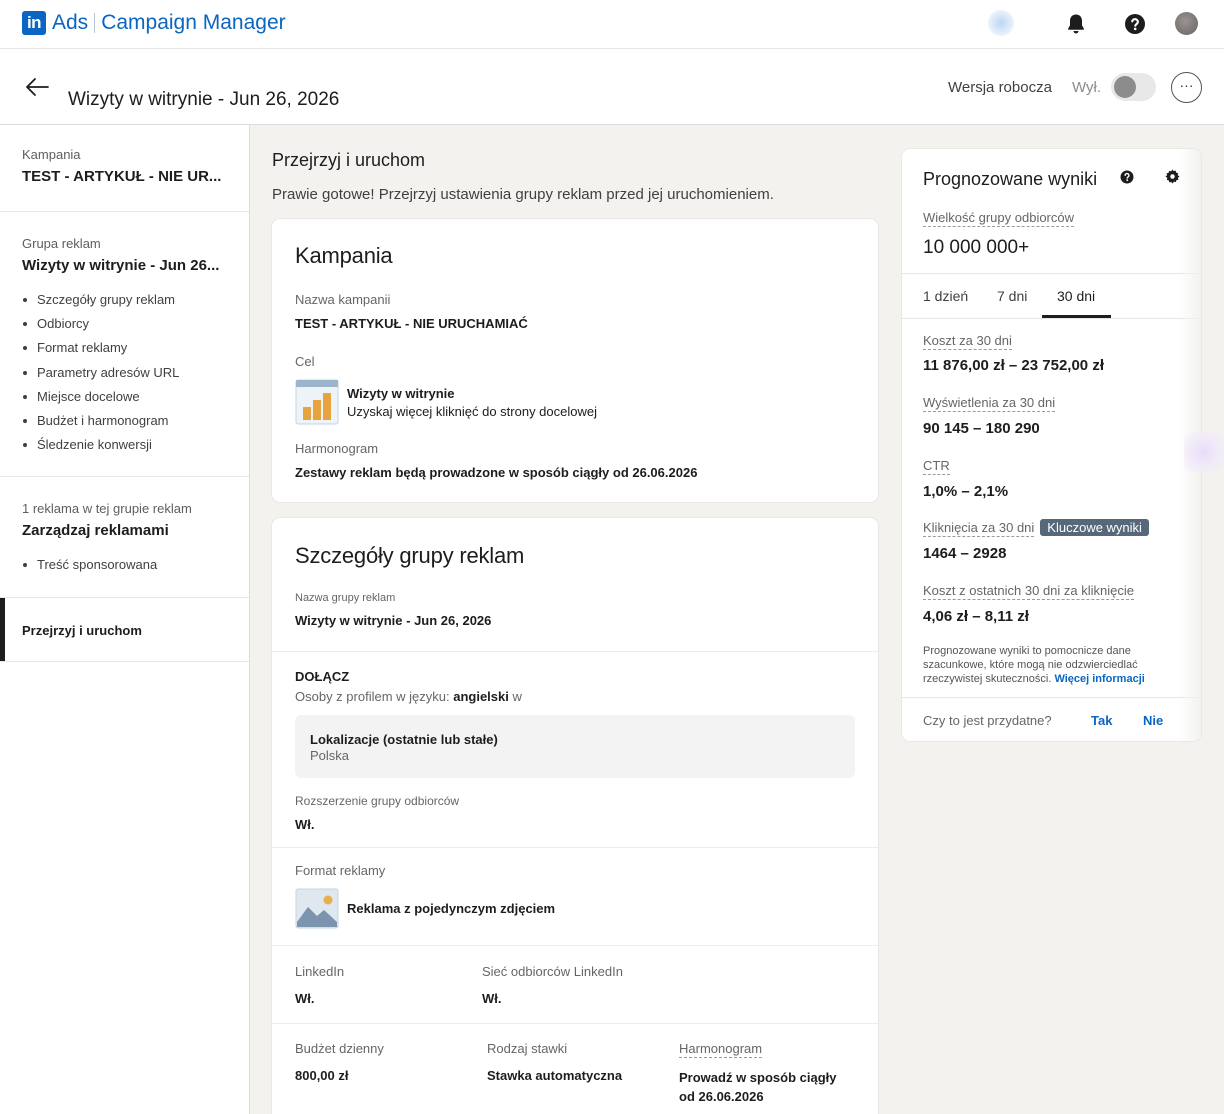 This screenshot has height=1114, width=1224. I want to click on settings-gear-icon, so click(1172, 176).